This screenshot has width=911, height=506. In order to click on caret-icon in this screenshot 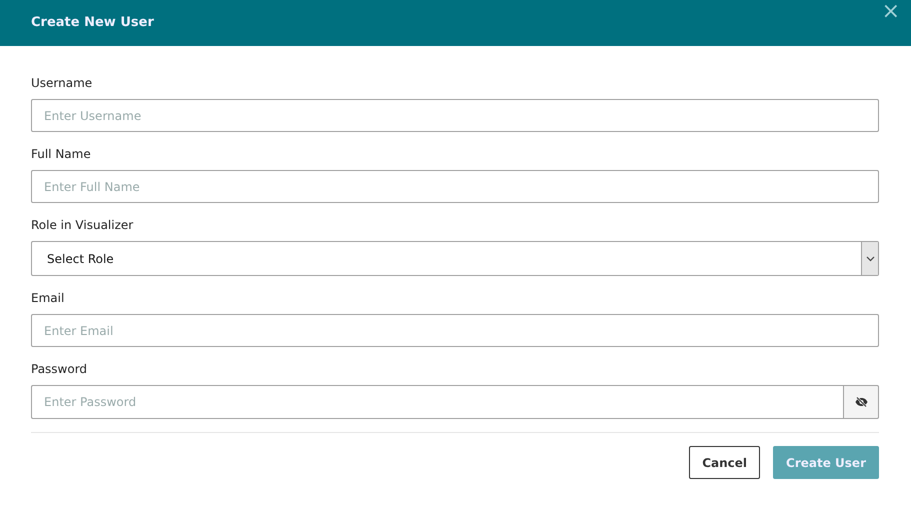, I will do `click(870, 259)`.